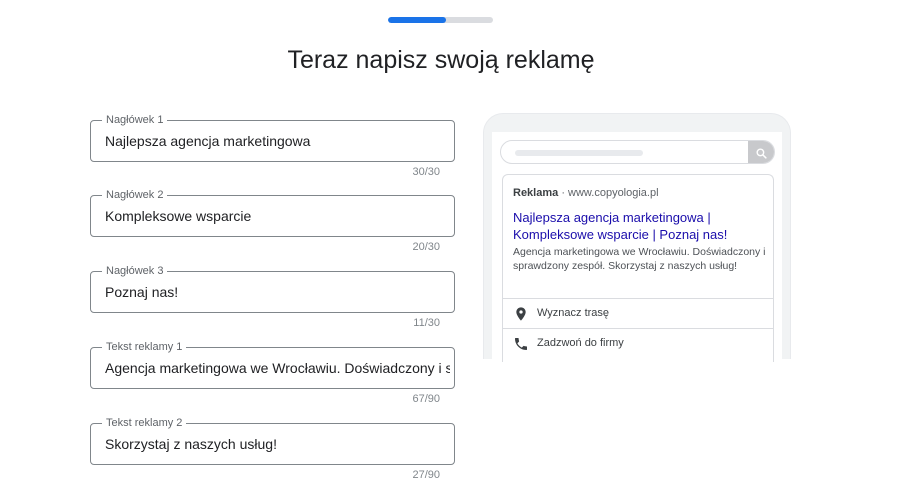  What do you see at coordinates (521, 344) in the screenshot?
I see `phone-icon` at bounding box center [521, 344].